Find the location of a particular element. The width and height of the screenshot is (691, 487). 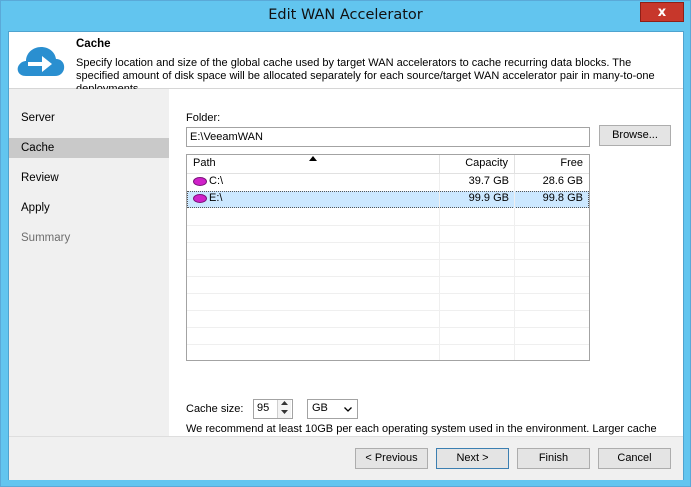

title-bar: Edit WAN Accelerator x is located at coordinates (345, 16).